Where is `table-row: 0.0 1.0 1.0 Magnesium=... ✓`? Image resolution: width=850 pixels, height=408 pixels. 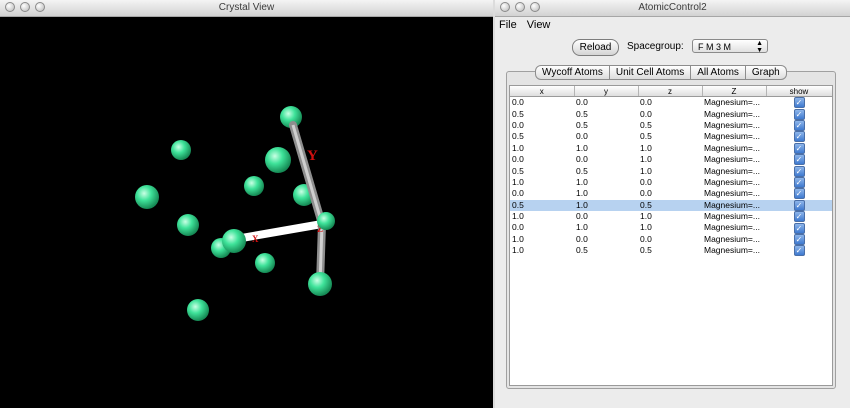
table-row: 0.0 1.0 1.0 Magnesium=... ✓ is located at coordinates (671, 228).